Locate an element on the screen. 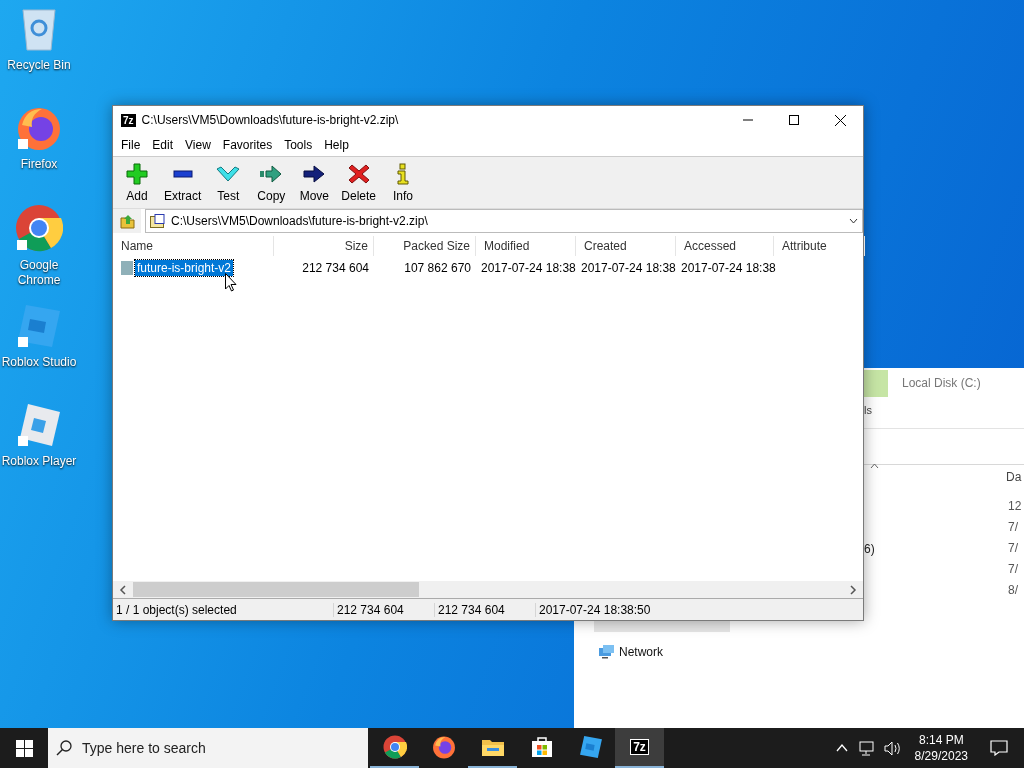 Image resolution: width=1024 pixels, height=768 pixels. menu-item: Edit is located at coordinates (163, 145).